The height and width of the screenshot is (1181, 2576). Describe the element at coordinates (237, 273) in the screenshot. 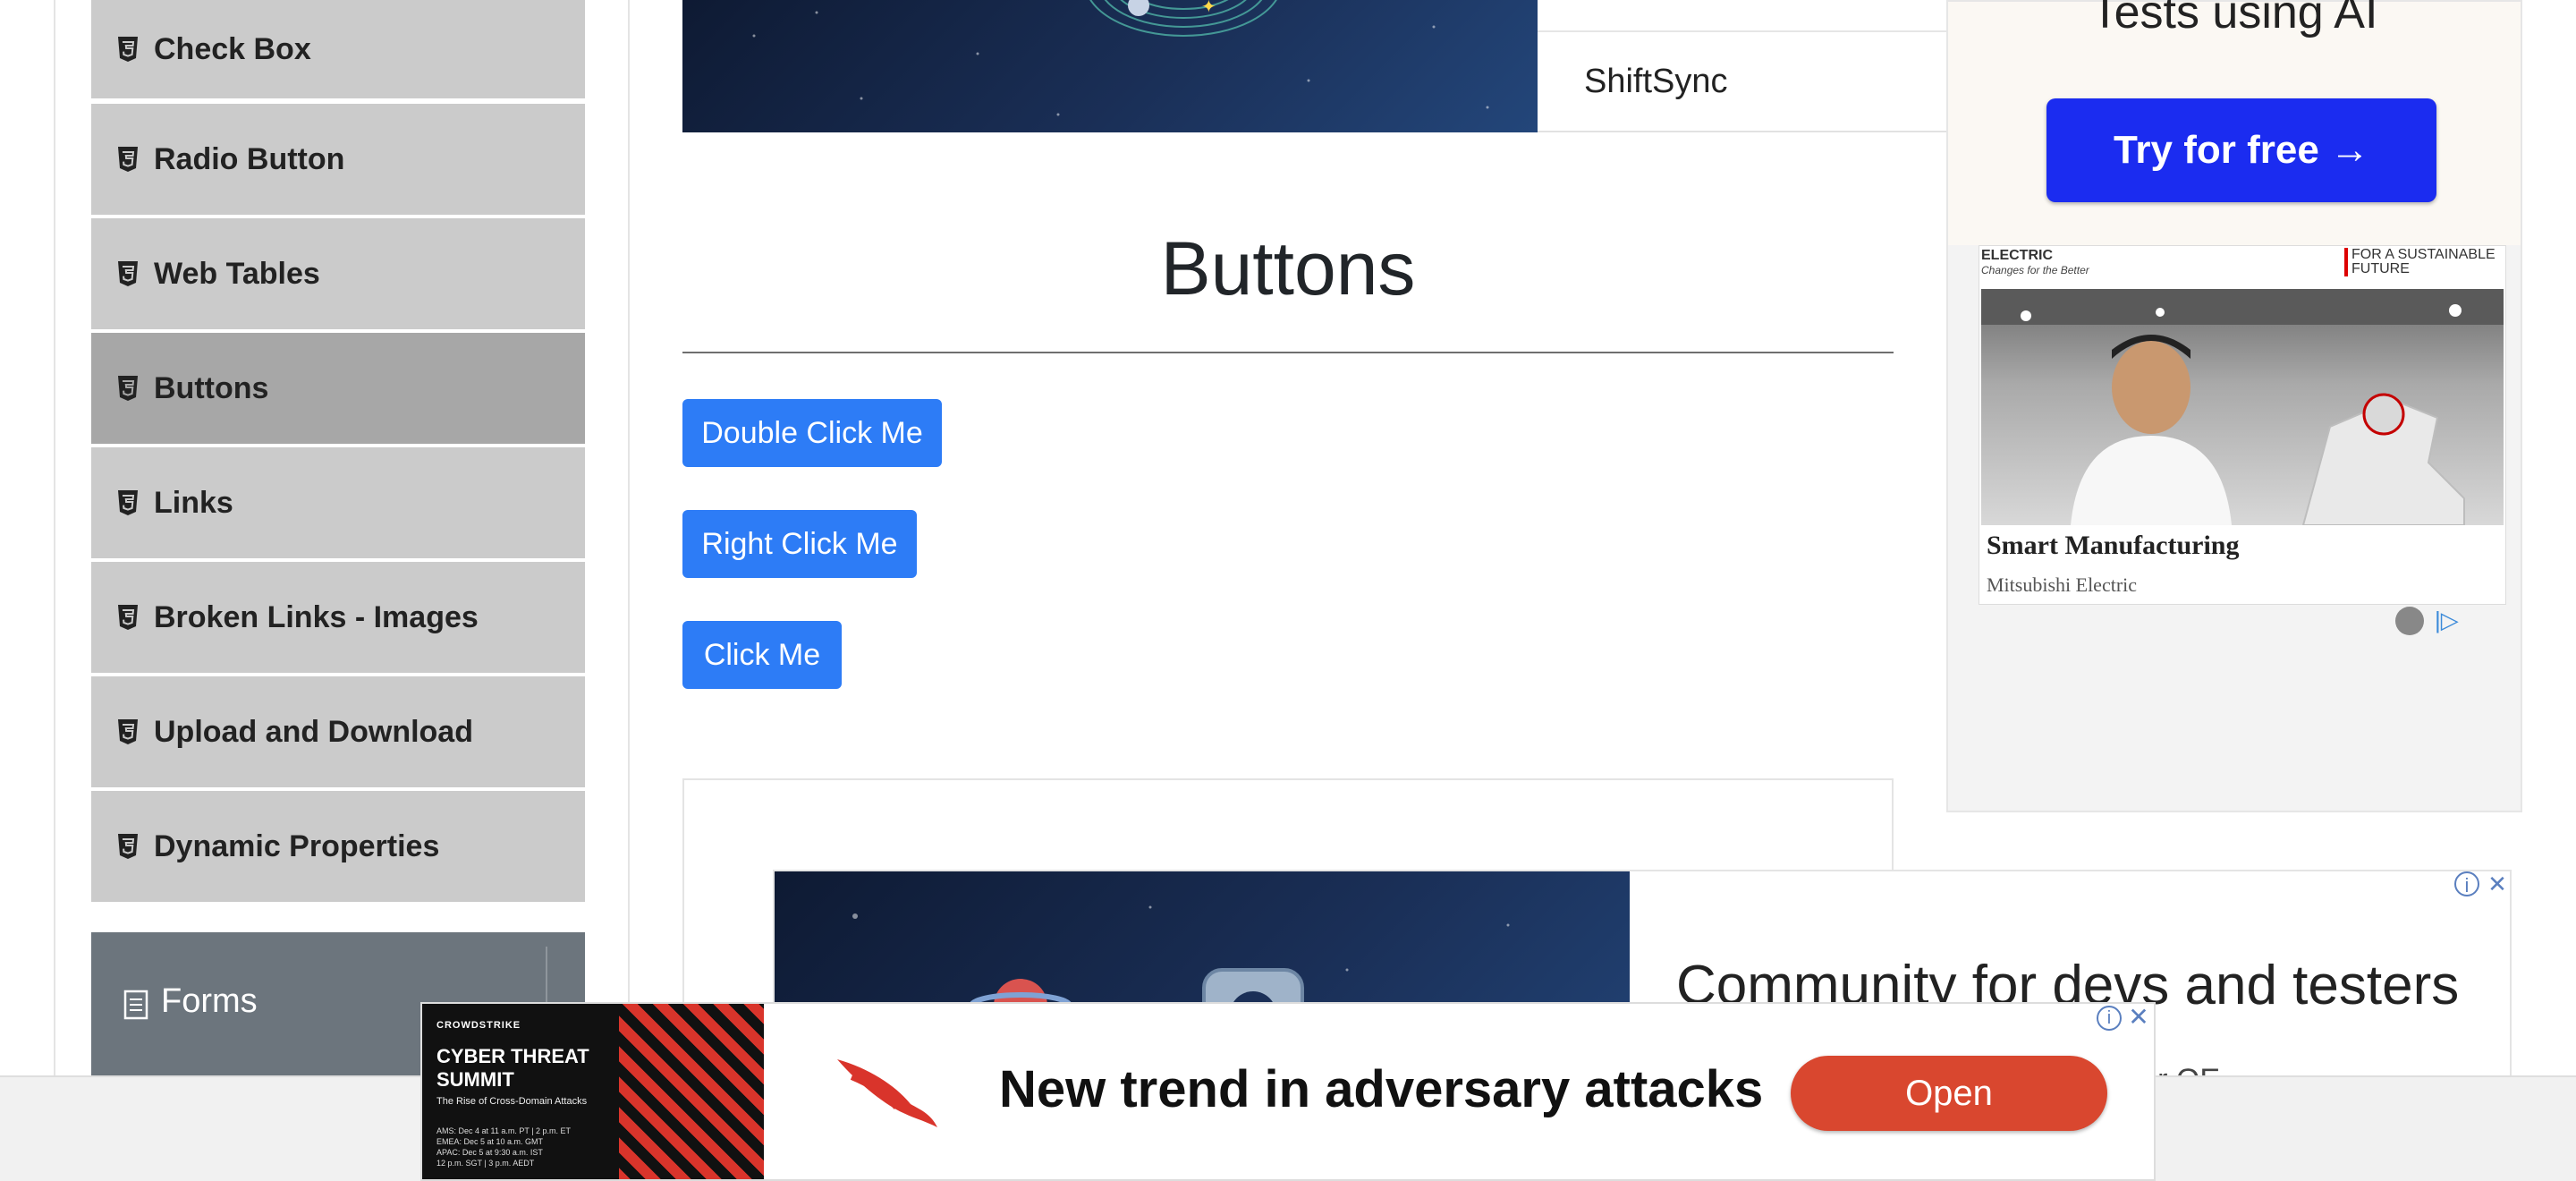

I see `sidebar-item-label: Web Tables` at that location.